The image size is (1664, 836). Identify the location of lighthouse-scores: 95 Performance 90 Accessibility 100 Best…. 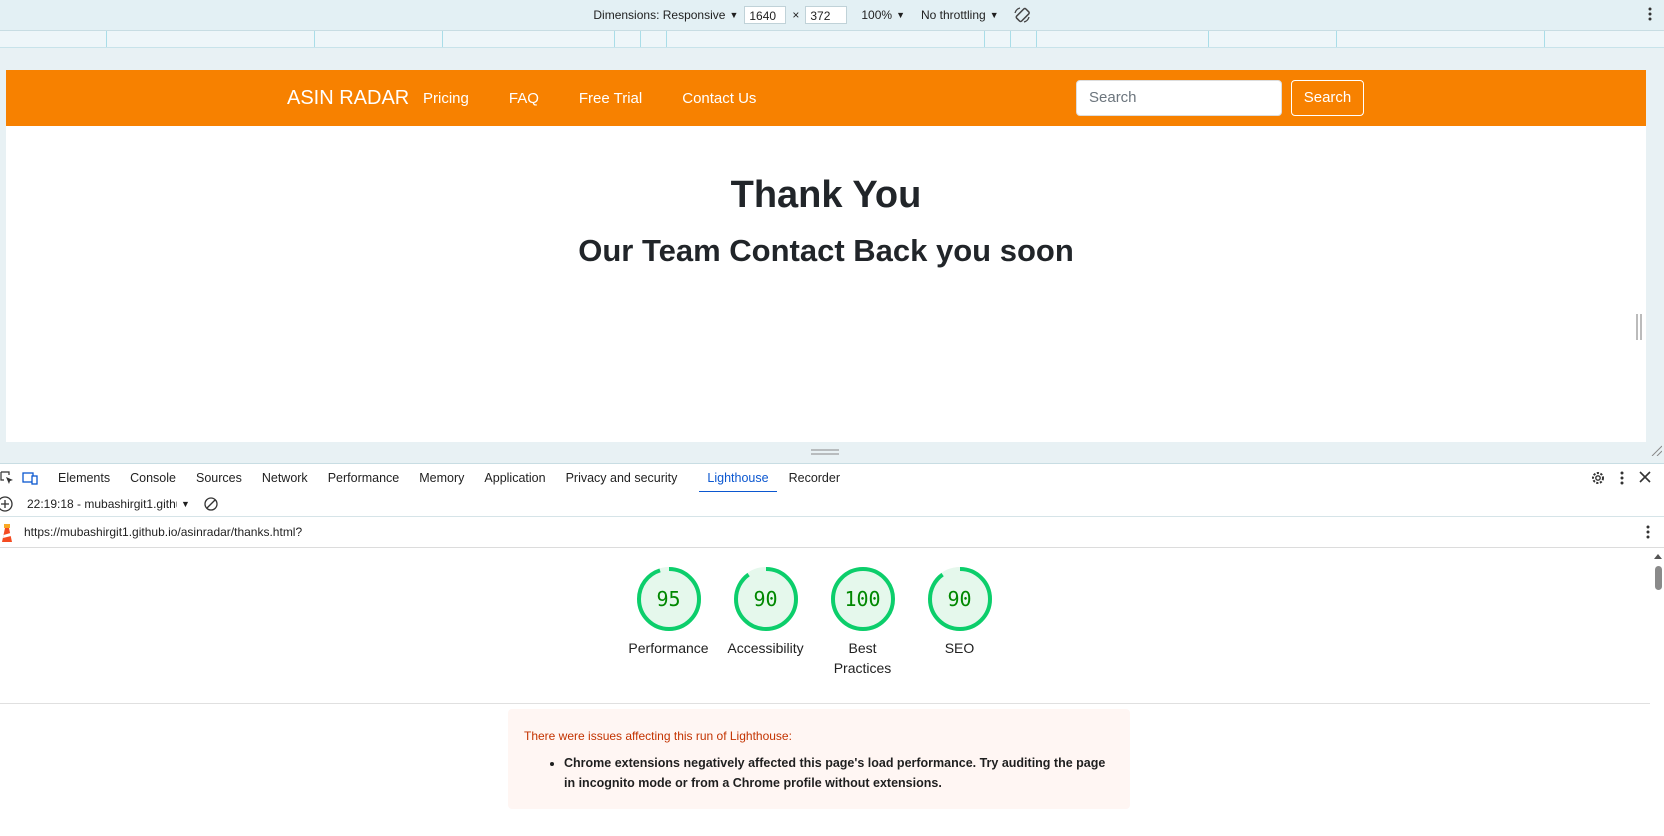
(814, 622).